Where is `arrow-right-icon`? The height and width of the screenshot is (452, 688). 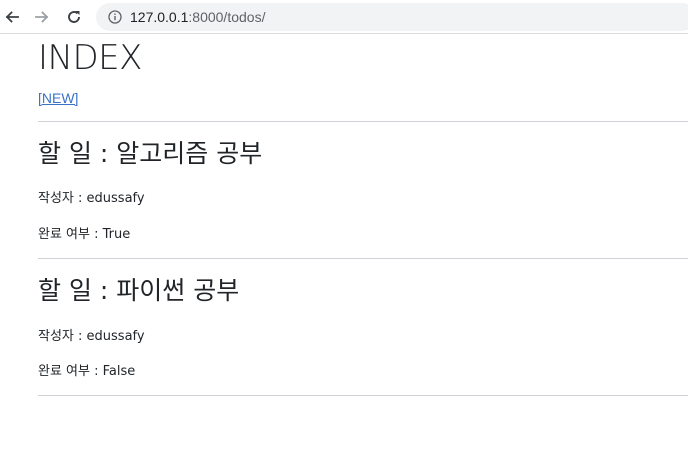 arrow-right-icon is located at coordinates (42, 17).